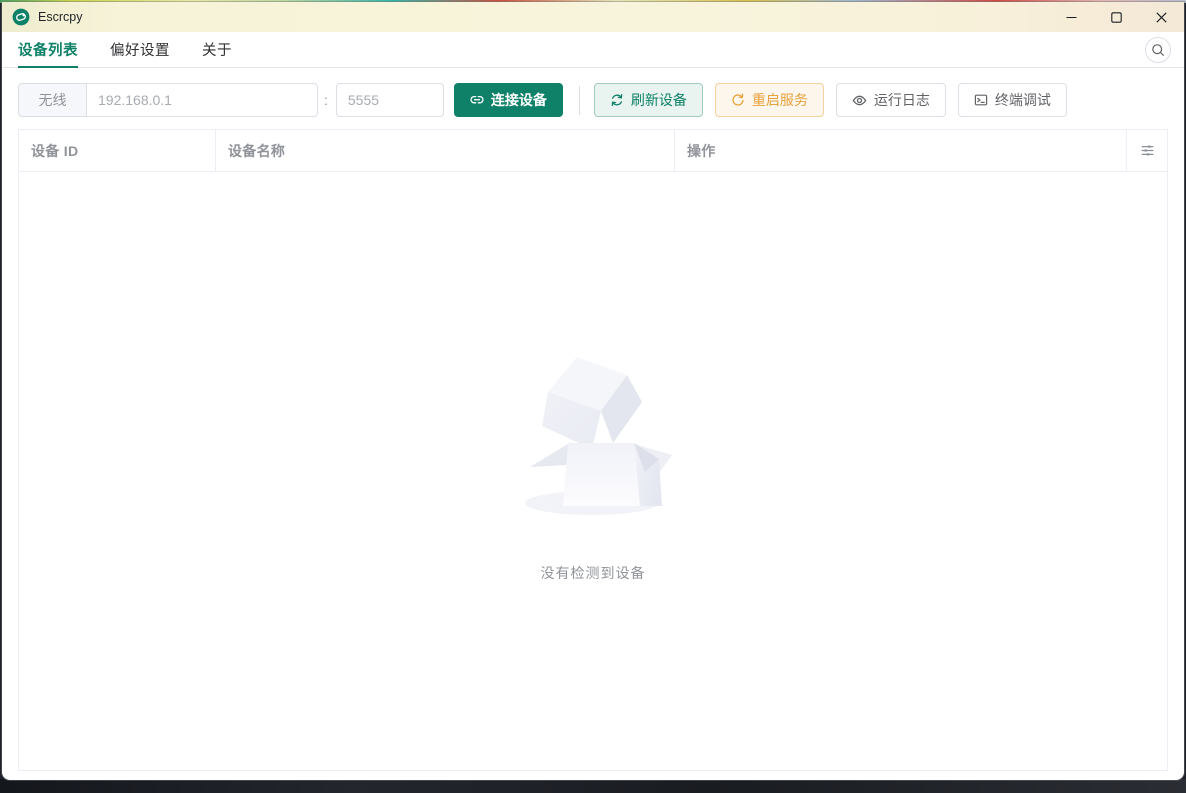  I want to click on toolbar-divider, so click(579, 100).